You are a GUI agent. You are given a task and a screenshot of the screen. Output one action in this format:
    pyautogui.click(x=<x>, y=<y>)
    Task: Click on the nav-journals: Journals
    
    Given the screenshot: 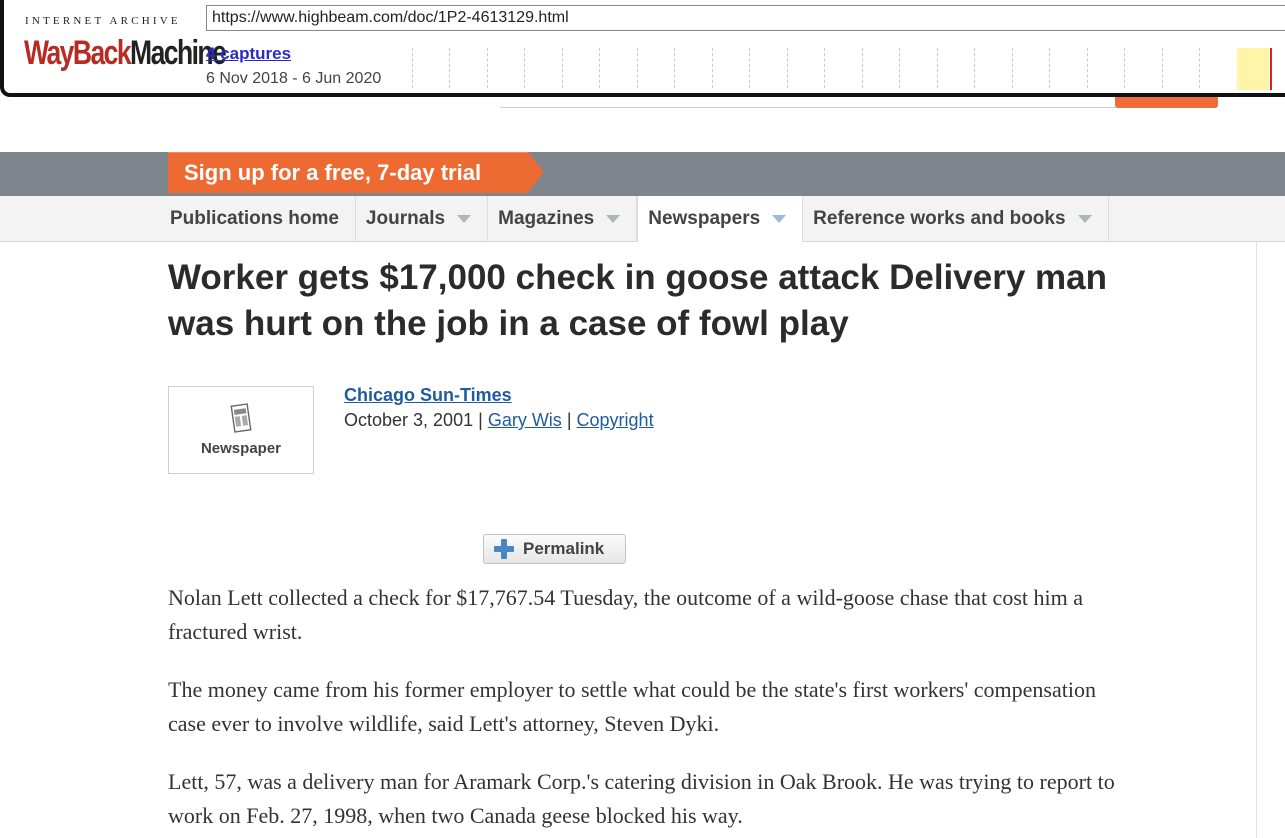 What is the action you would take?
    pyautogui.click(x=422, y=219)
    